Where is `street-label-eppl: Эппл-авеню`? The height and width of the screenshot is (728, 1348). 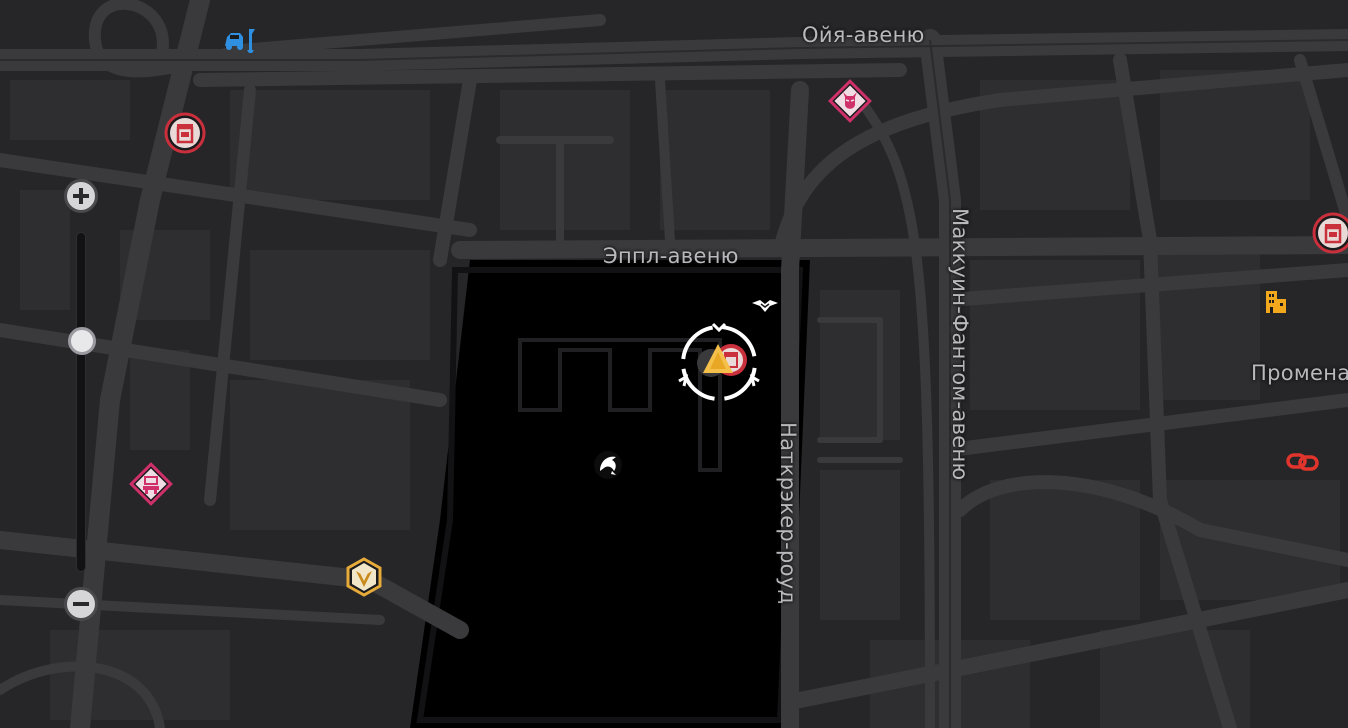
street-label-eppl: Эппл-авеню is located at coordinates (671, 256).